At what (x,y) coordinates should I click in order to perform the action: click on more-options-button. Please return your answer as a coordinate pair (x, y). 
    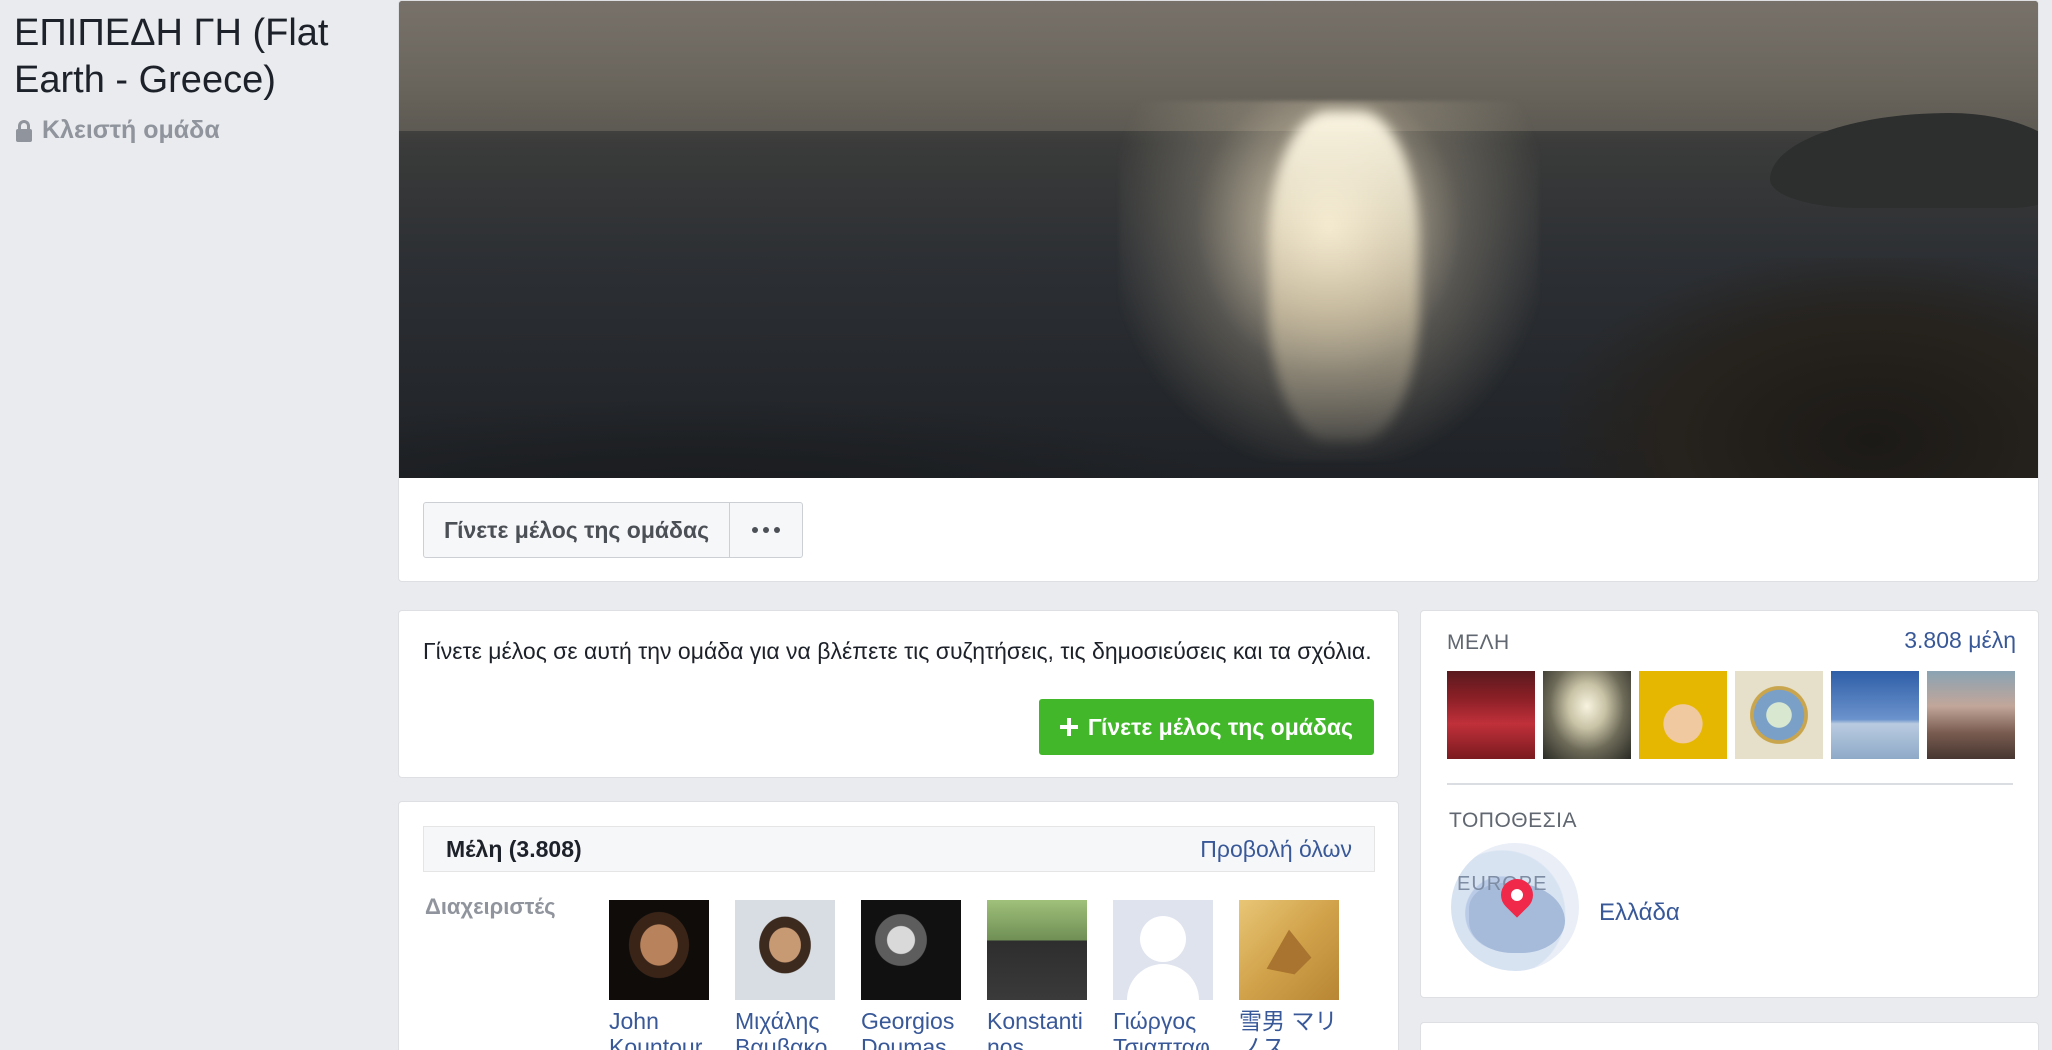
    Looking at the image, I should click on (766, 530).